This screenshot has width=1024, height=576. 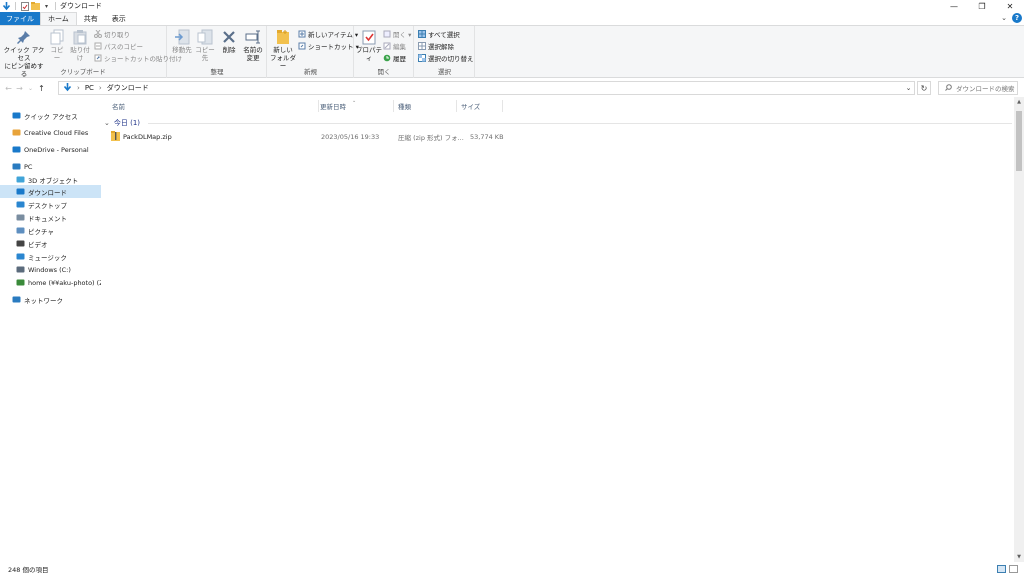 I want to click on nav-item: ピクチャ, so click(x=50, y=230).